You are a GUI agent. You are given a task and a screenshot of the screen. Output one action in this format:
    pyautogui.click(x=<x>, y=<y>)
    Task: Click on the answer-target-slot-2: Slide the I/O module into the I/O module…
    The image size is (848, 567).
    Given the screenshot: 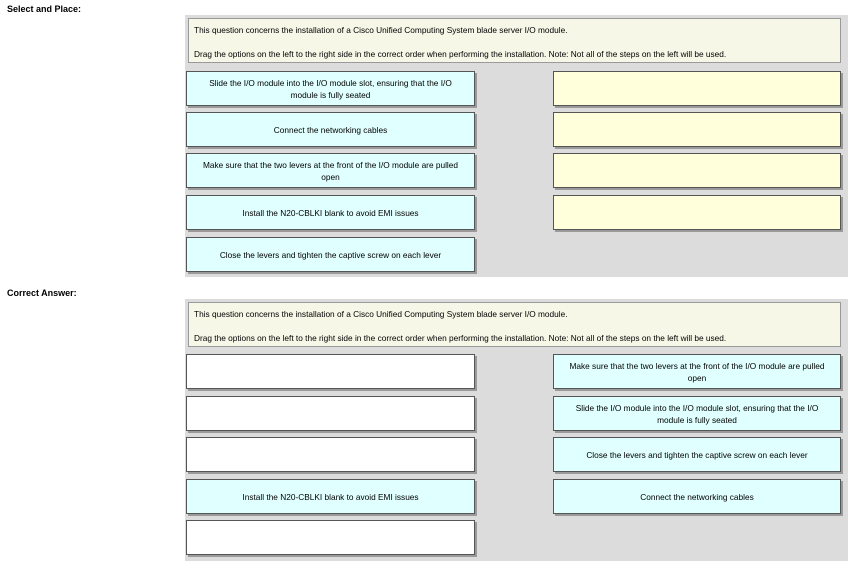 What is the action you would take?
    pyautogui.click(x=697, y=413)
    